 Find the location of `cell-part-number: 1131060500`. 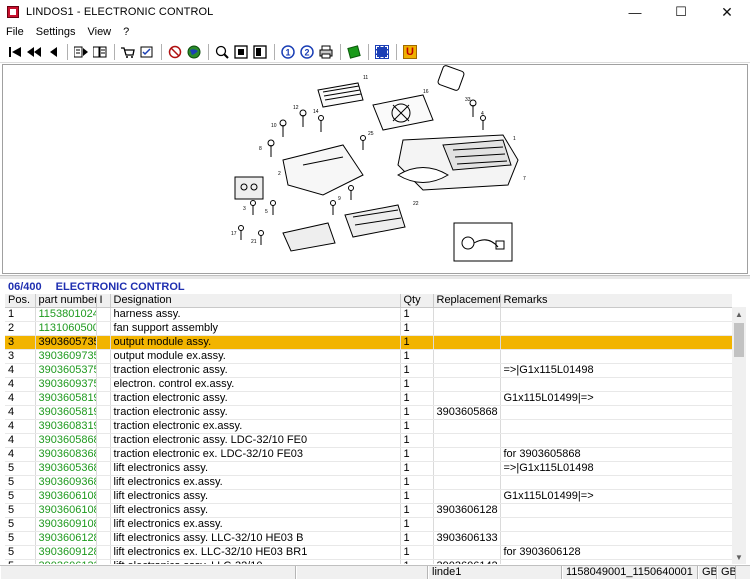

cell-part-number: 1131060500 is located at coordinates (66, 328).